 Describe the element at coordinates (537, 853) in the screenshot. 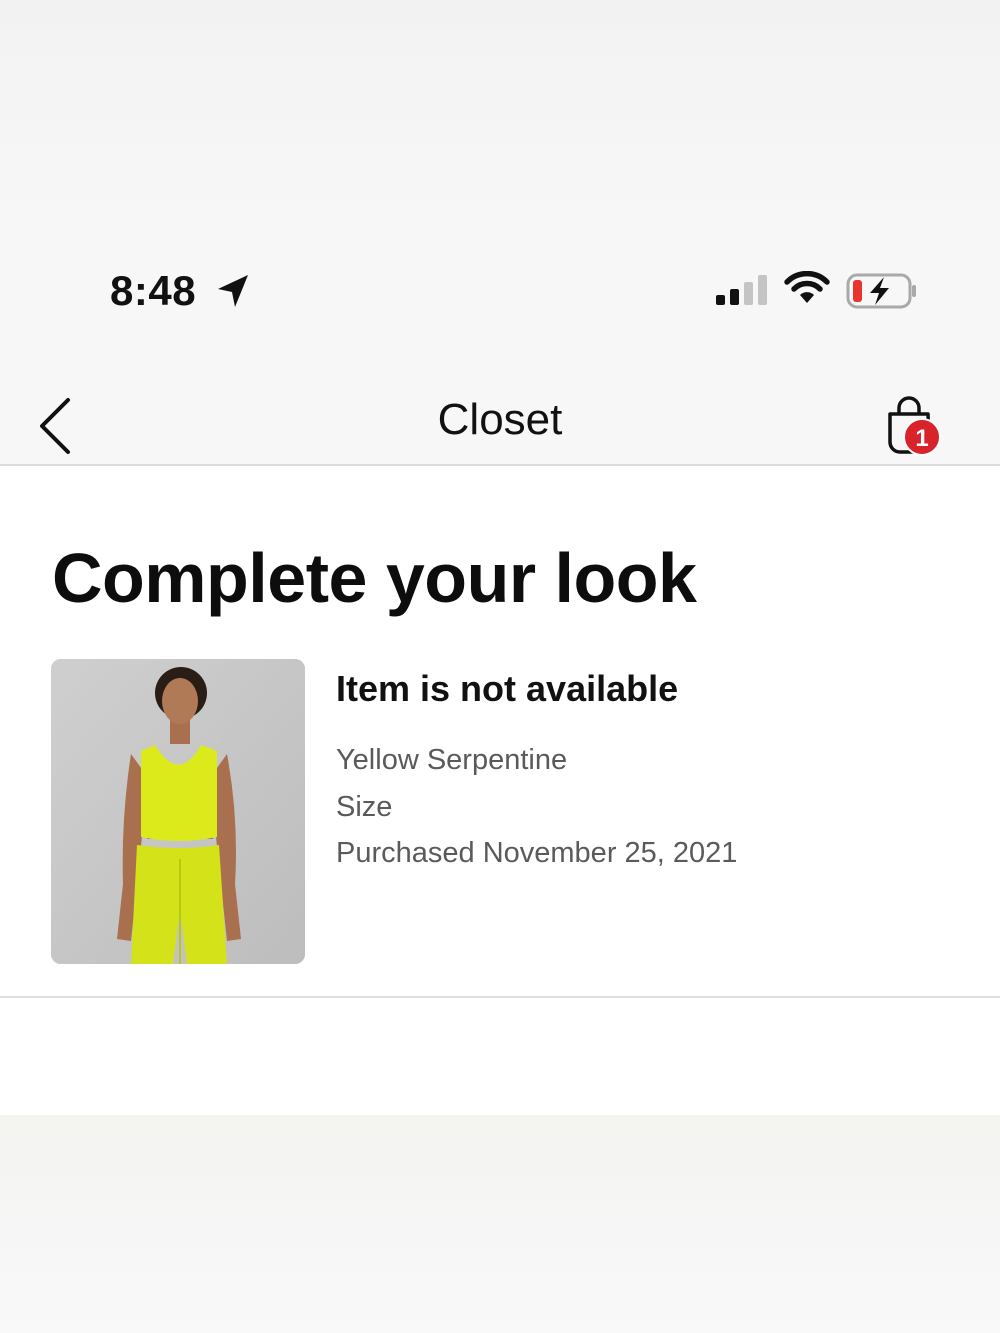

I see `purchase-date: Purchased November 25, 2021` at that location.